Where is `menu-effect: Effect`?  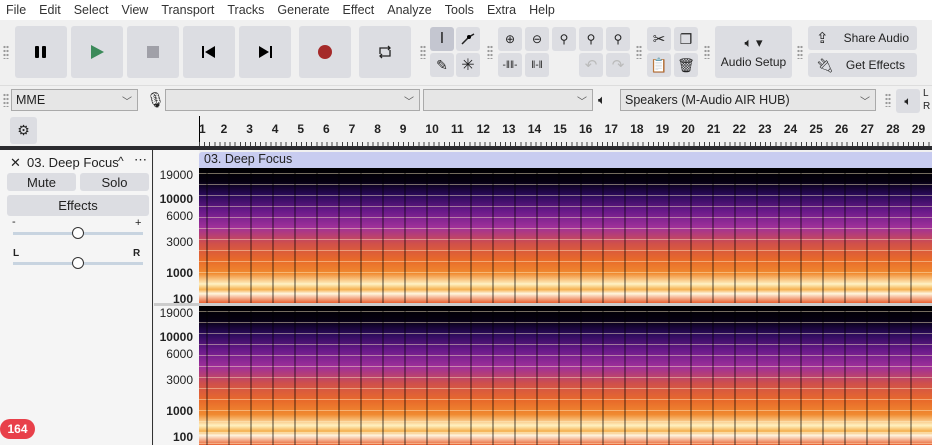
menu-effect: Effect is located at coordinates (359, 10).